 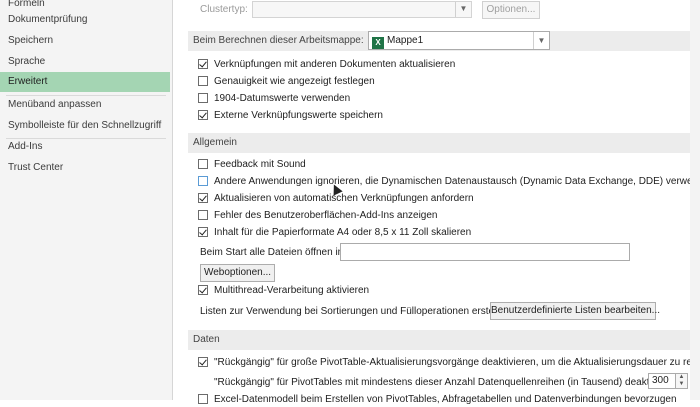 What do you see at coordinates (485, 252) in the screenshot?
I see `startup-folder-input` at bounding box center [485, 252].